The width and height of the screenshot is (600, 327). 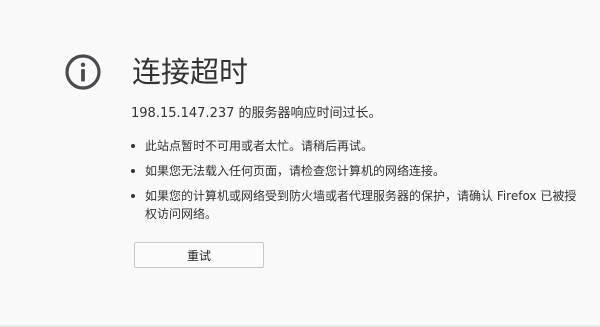 I want to click on suggestion-item: 此站点暂时不可用或者太忙。请稍后再试。, so click(x=356, y=146).